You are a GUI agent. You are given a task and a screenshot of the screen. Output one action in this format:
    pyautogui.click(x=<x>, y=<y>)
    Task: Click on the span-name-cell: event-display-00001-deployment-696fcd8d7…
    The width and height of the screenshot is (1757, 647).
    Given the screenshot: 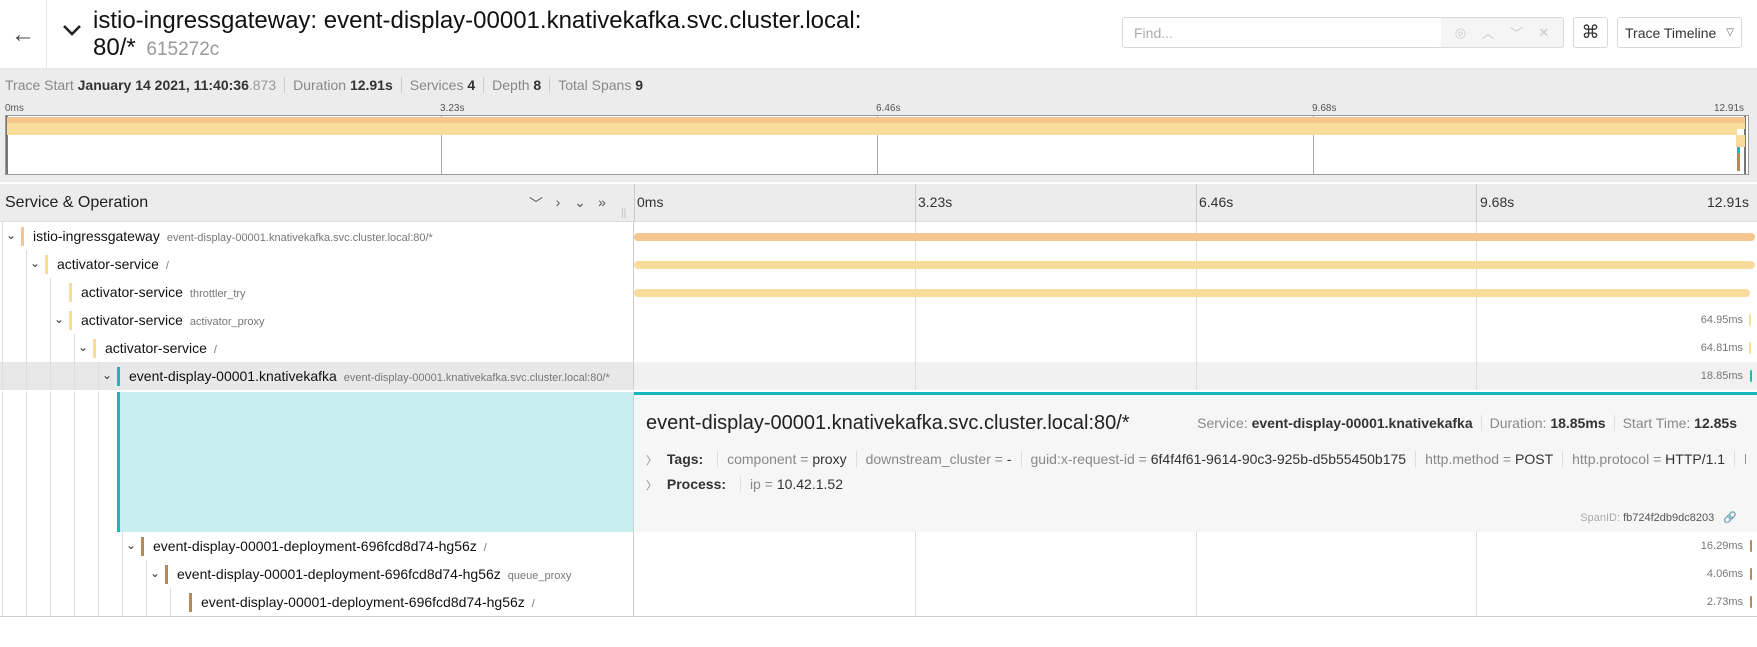 What is the action you would take?
    pyautogui.click(x=317, y=602)
    